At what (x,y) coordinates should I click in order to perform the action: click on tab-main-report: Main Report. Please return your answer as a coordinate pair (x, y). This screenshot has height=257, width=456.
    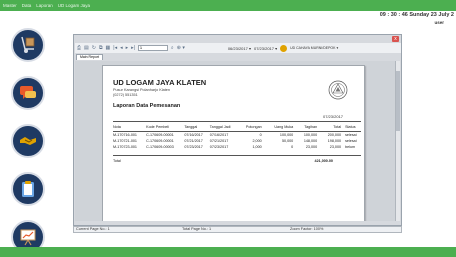
    Looking at the image, I should click on (90, 57).